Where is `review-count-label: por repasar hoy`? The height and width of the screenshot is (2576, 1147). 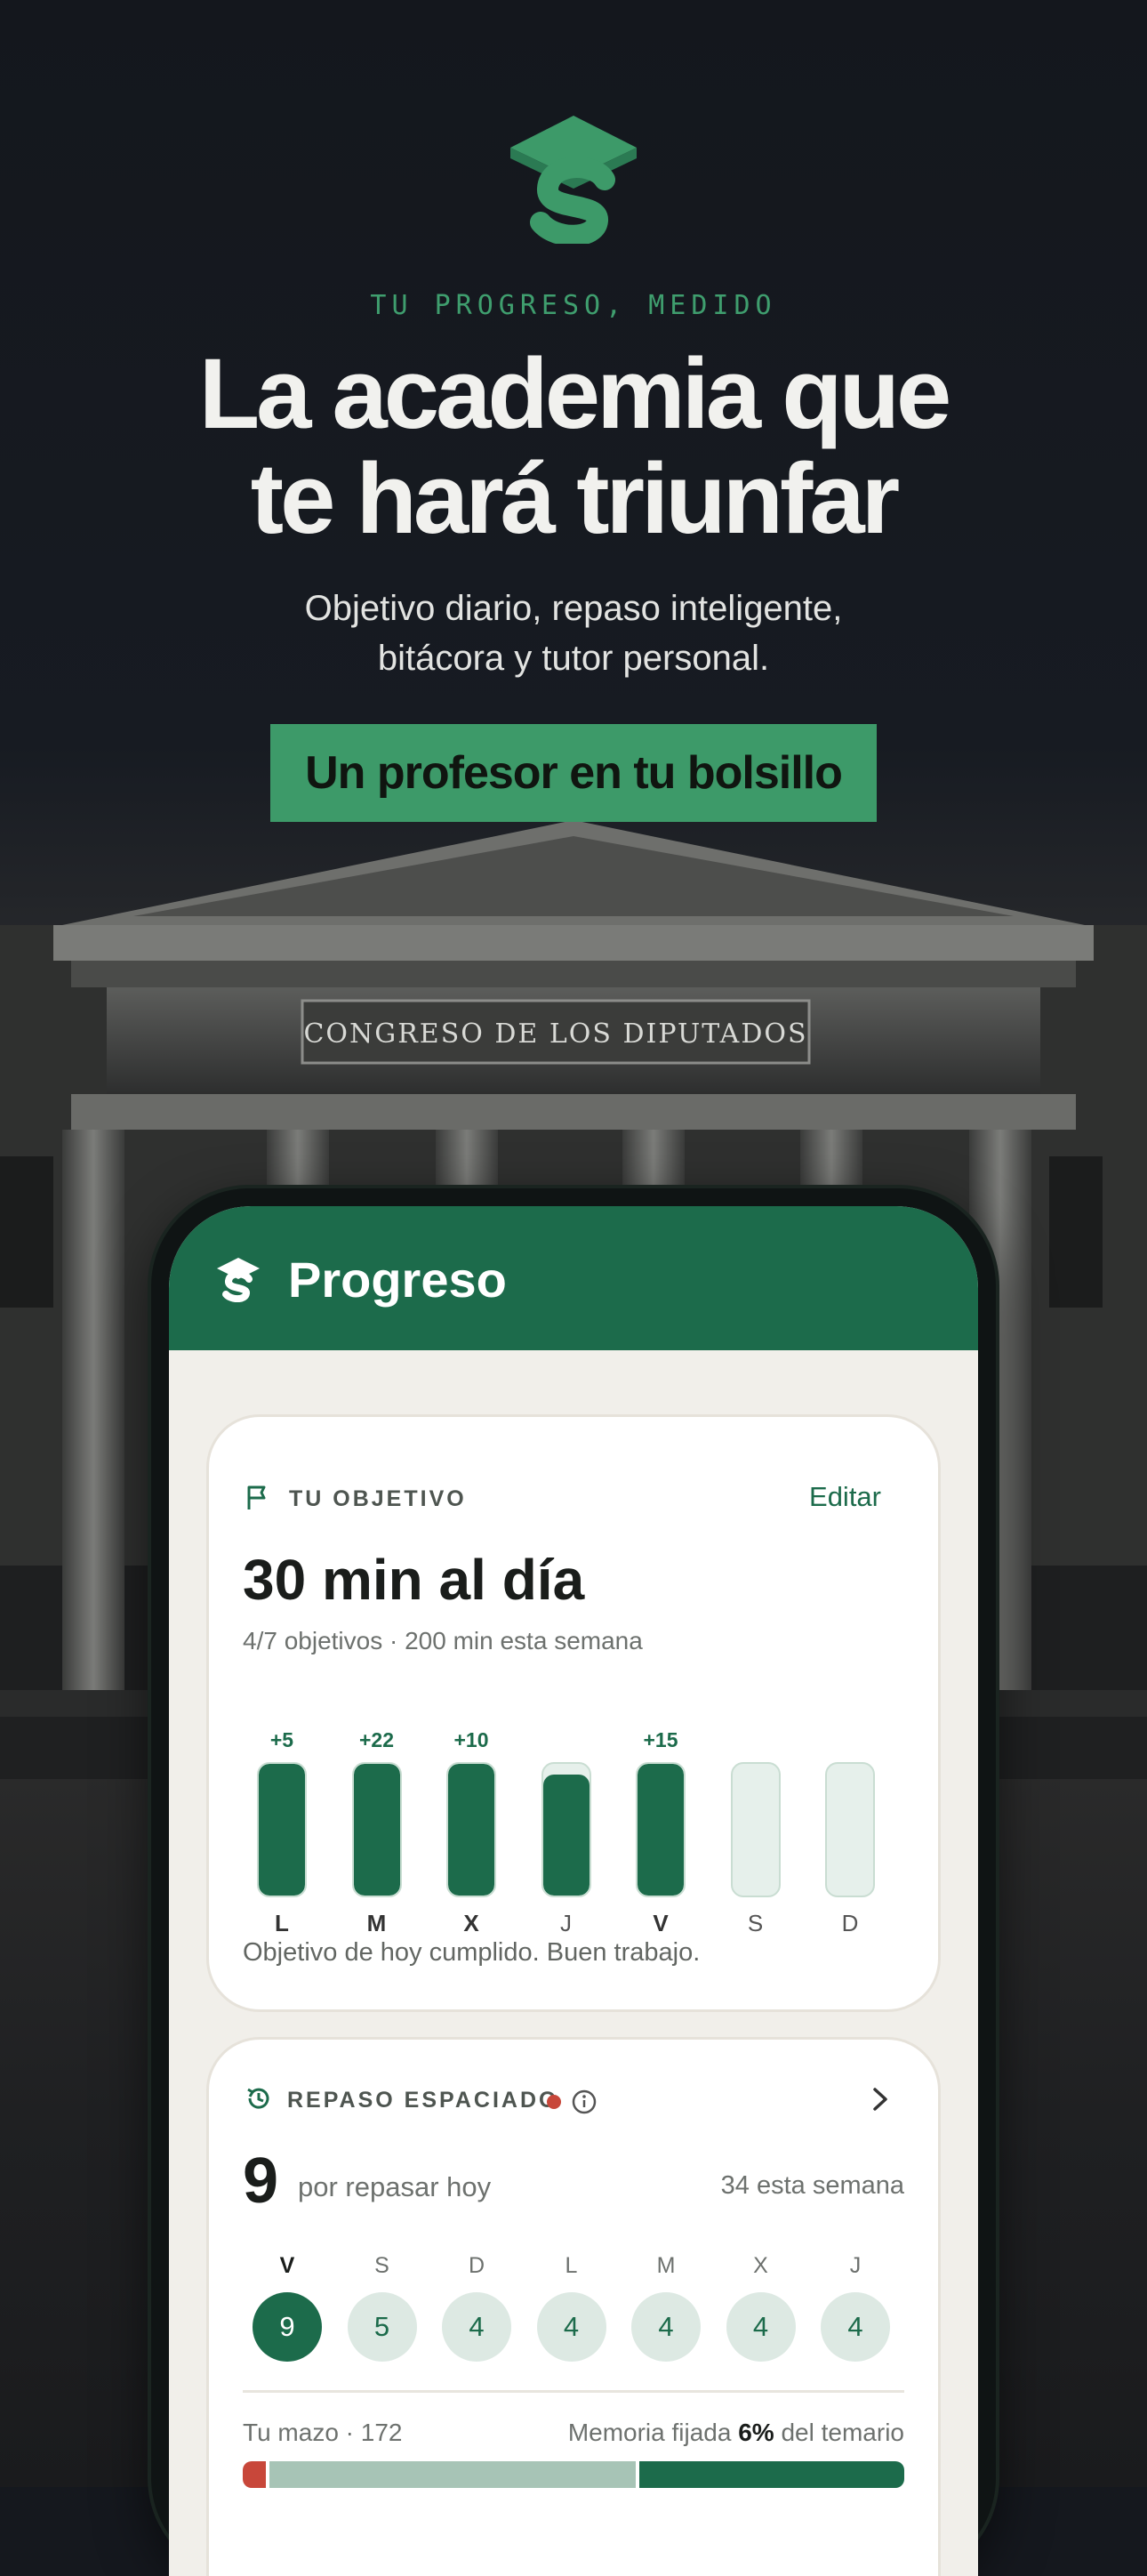
review-count-label: por repasar hoy is located at coordinates (395, 2186).